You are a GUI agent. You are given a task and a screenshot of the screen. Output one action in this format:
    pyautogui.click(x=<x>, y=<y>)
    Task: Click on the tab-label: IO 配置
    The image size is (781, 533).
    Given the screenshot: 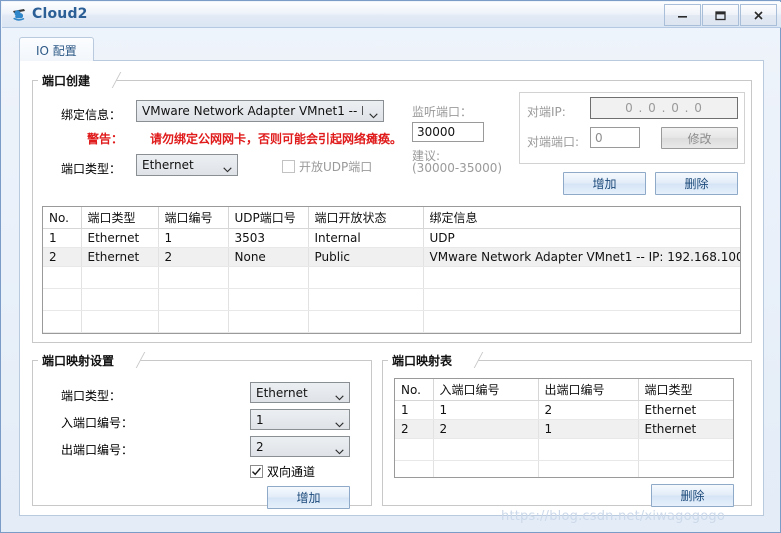 What is the action you would take?
    pyautogui.click(x=56, y=50)
    